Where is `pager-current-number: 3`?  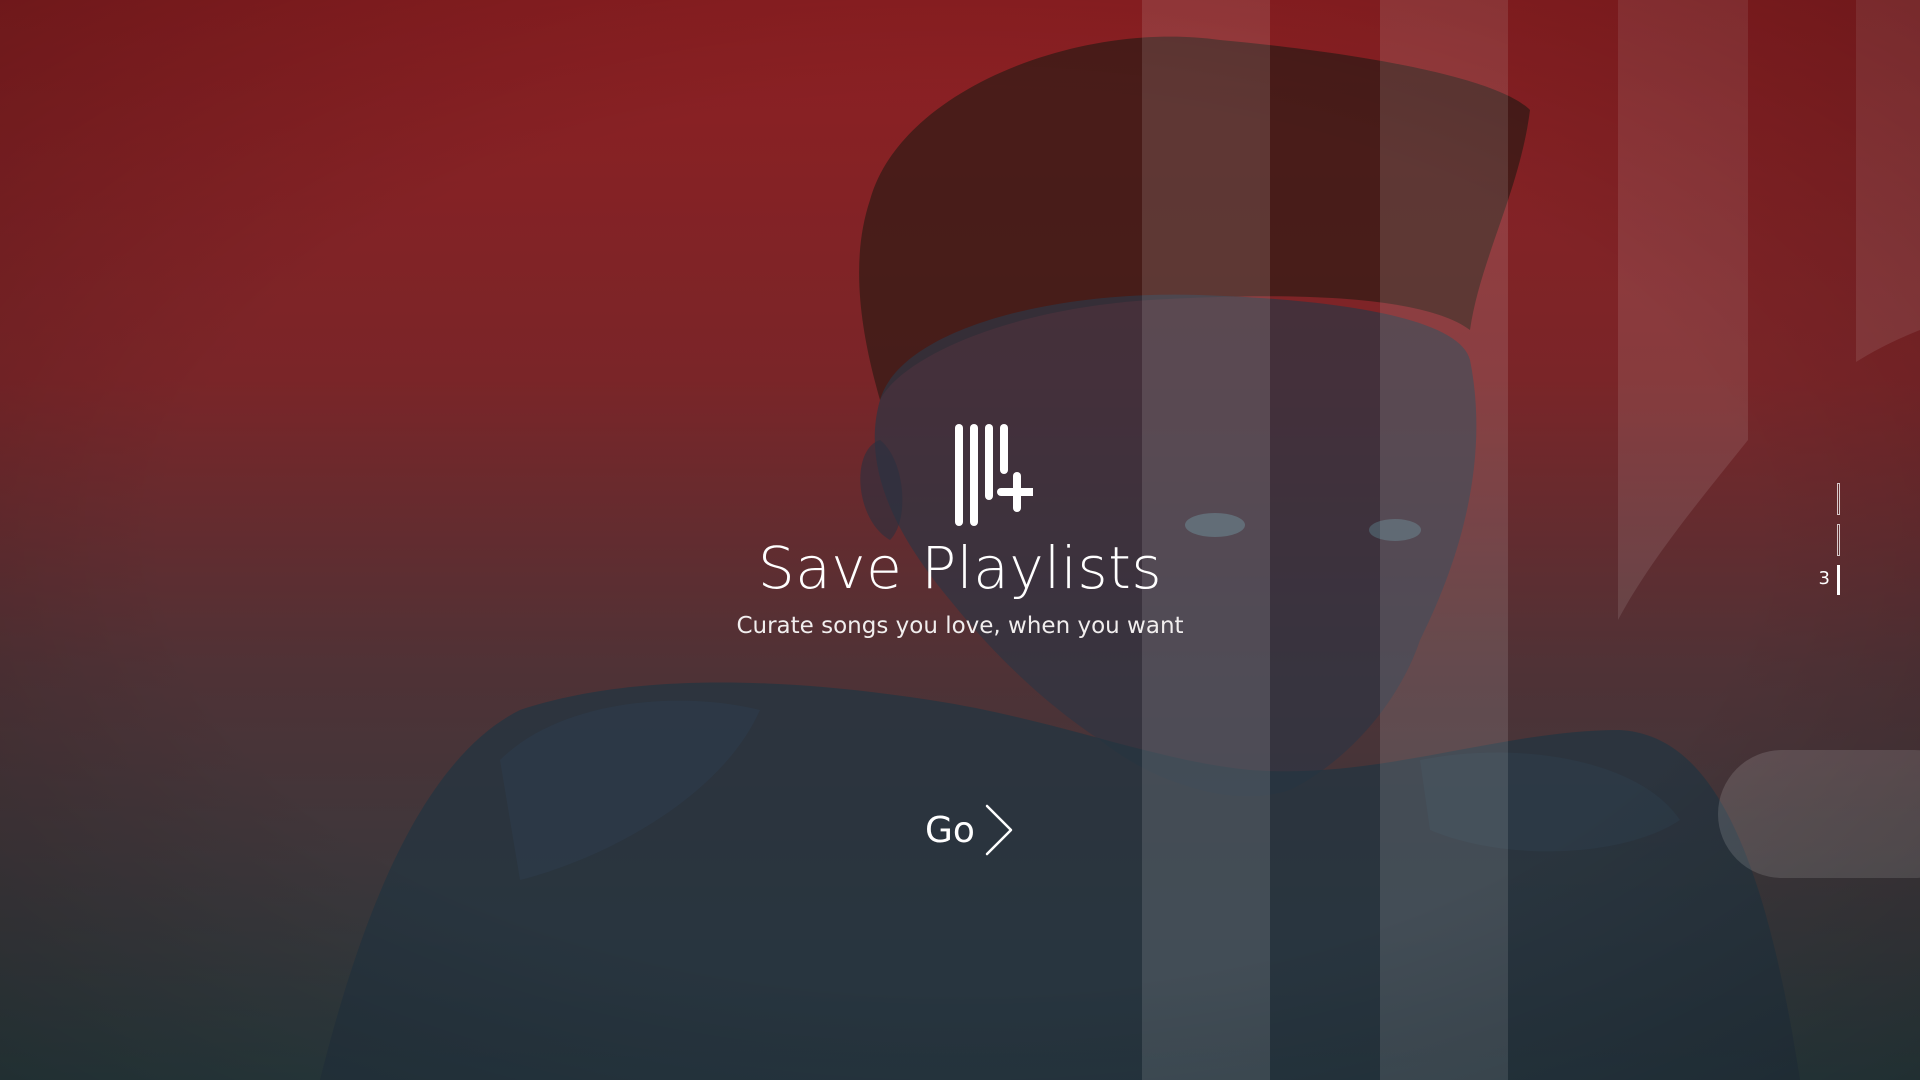
pager-current-number: 3 is located at coordinates (1824, 578).